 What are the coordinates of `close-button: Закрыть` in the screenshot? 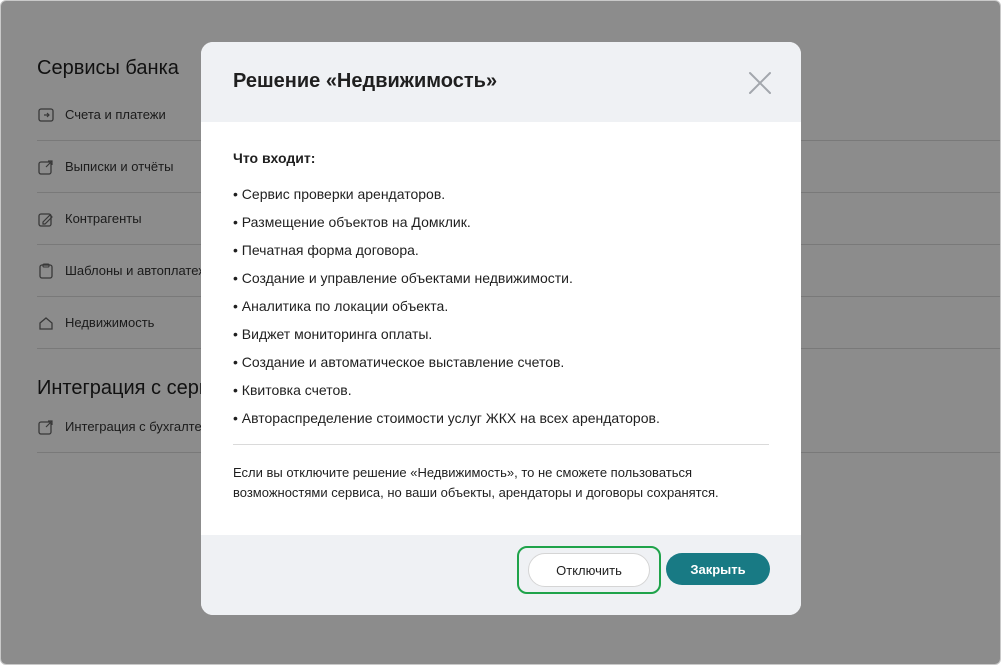 It's located at (718, 569).